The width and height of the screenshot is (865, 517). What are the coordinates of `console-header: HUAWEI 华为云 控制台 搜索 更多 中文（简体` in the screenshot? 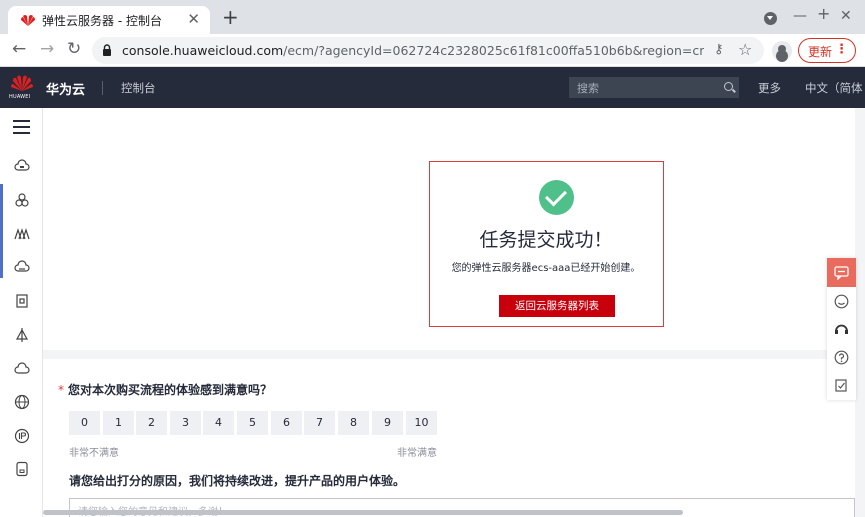 It's located at (432, 87).